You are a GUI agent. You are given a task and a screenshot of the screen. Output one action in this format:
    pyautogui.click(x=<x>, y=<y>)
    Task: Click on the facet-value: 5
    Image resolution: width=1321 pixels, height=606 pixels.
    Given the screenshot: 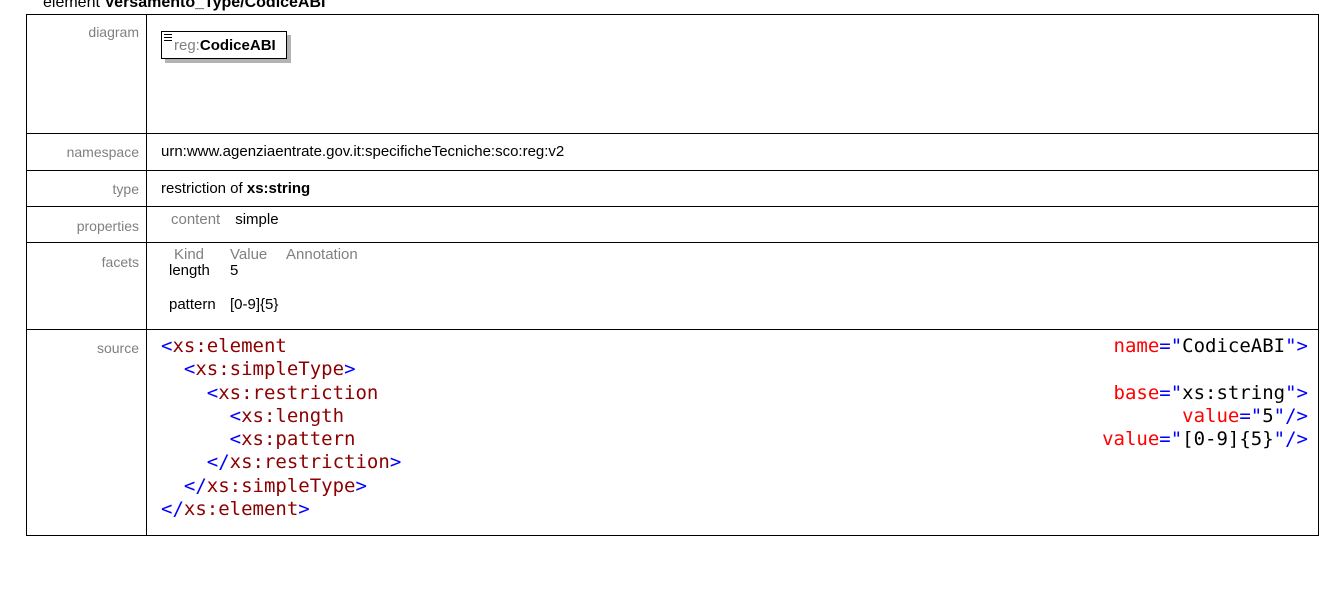 What is the action you would take?
    pyautogui.click(x=234, y=270)
    